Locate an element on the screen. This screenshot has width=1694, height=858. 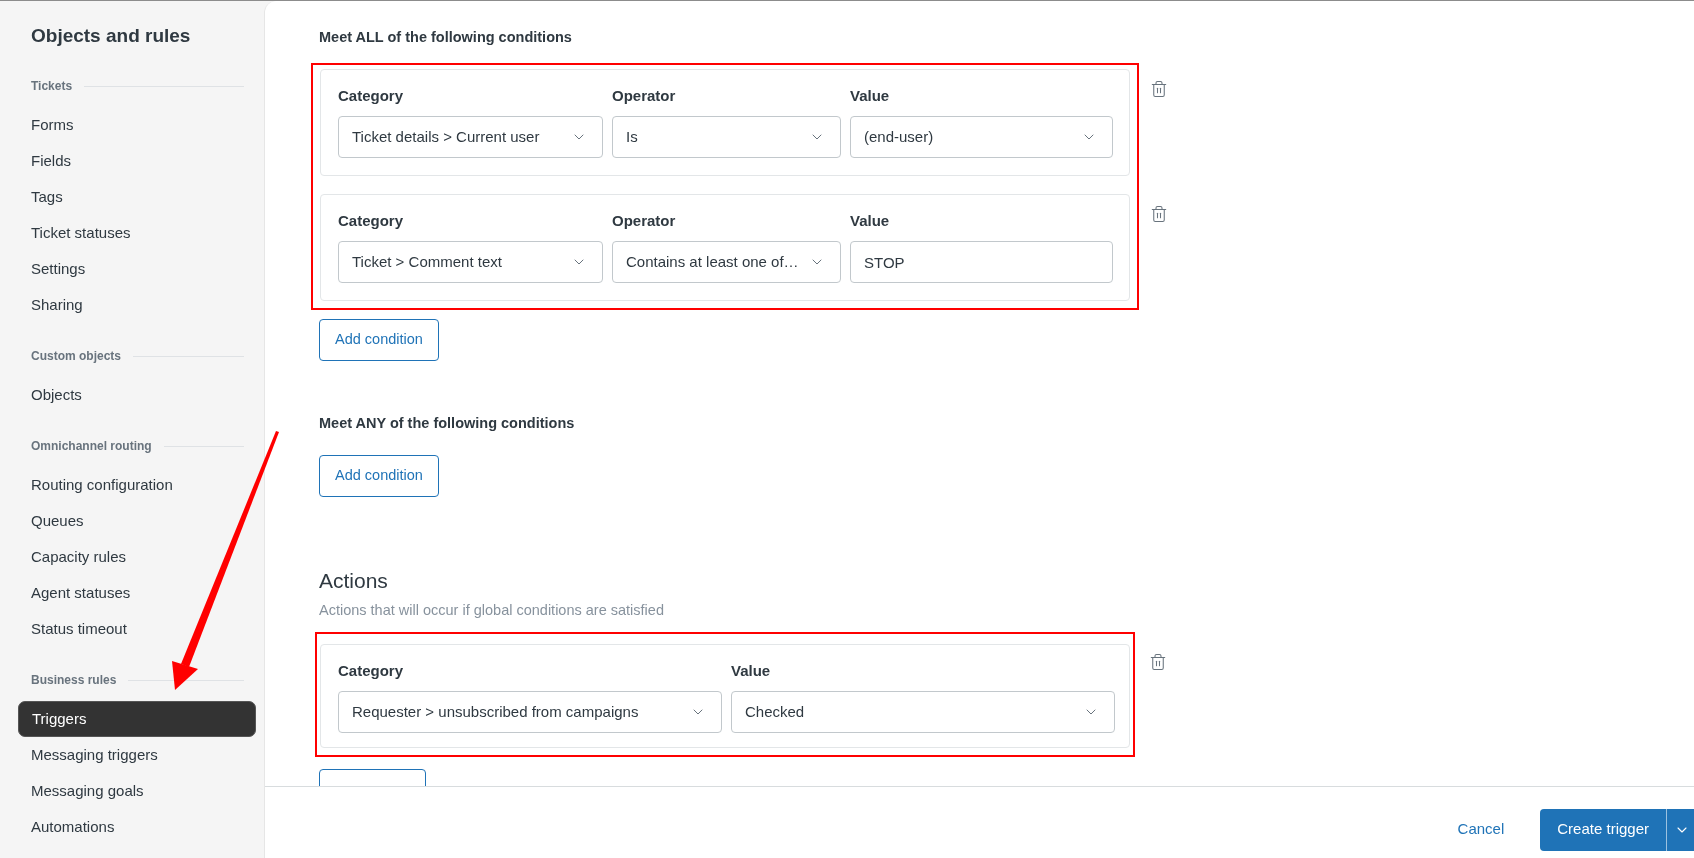
actions-subtitle: Actions that will occur if global conditions are satisfied is located at coordinates (492, 610).